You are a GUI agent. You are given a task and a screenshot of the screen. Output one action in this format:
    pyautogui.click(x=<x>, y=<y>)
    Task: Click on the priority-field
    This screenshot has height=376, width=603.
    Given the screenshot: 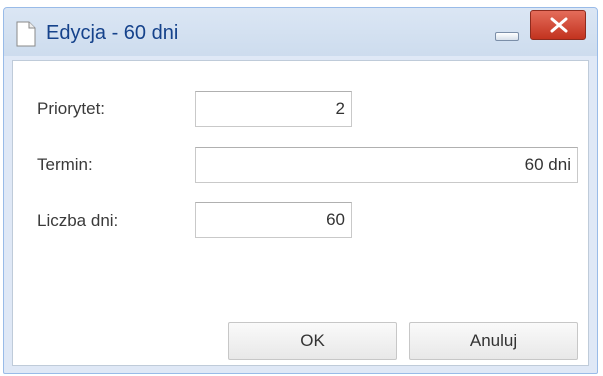 What is the action you would take?
    pyautogui.click(x=273, y=109)
    